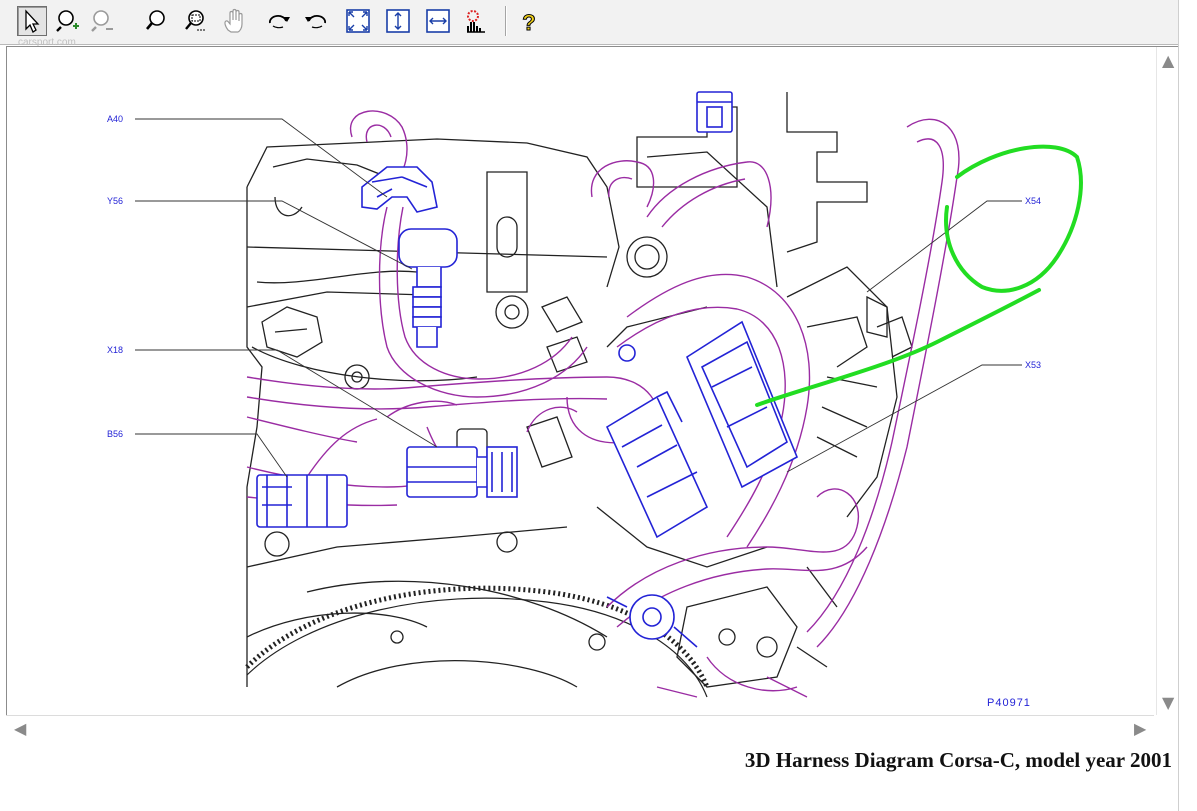  What do you see at coordinates (1033, 201) in the screenshot?
I see `label-x54: X54` at bounding box center [1033, 201].